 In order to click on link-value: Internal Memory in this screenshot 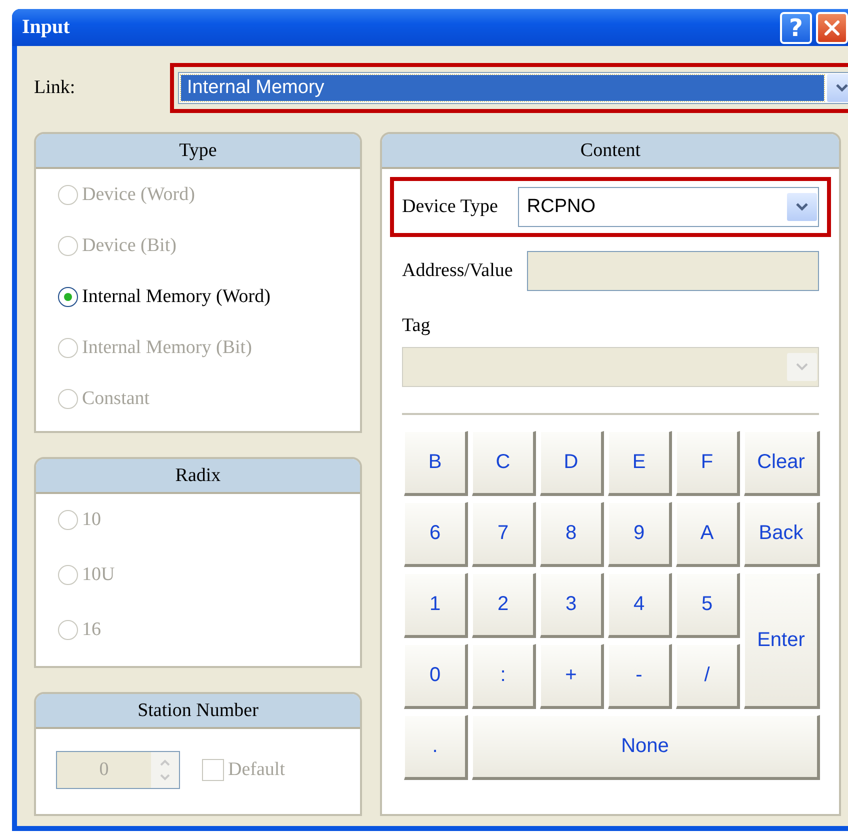, I will do `click(502, 88)`.